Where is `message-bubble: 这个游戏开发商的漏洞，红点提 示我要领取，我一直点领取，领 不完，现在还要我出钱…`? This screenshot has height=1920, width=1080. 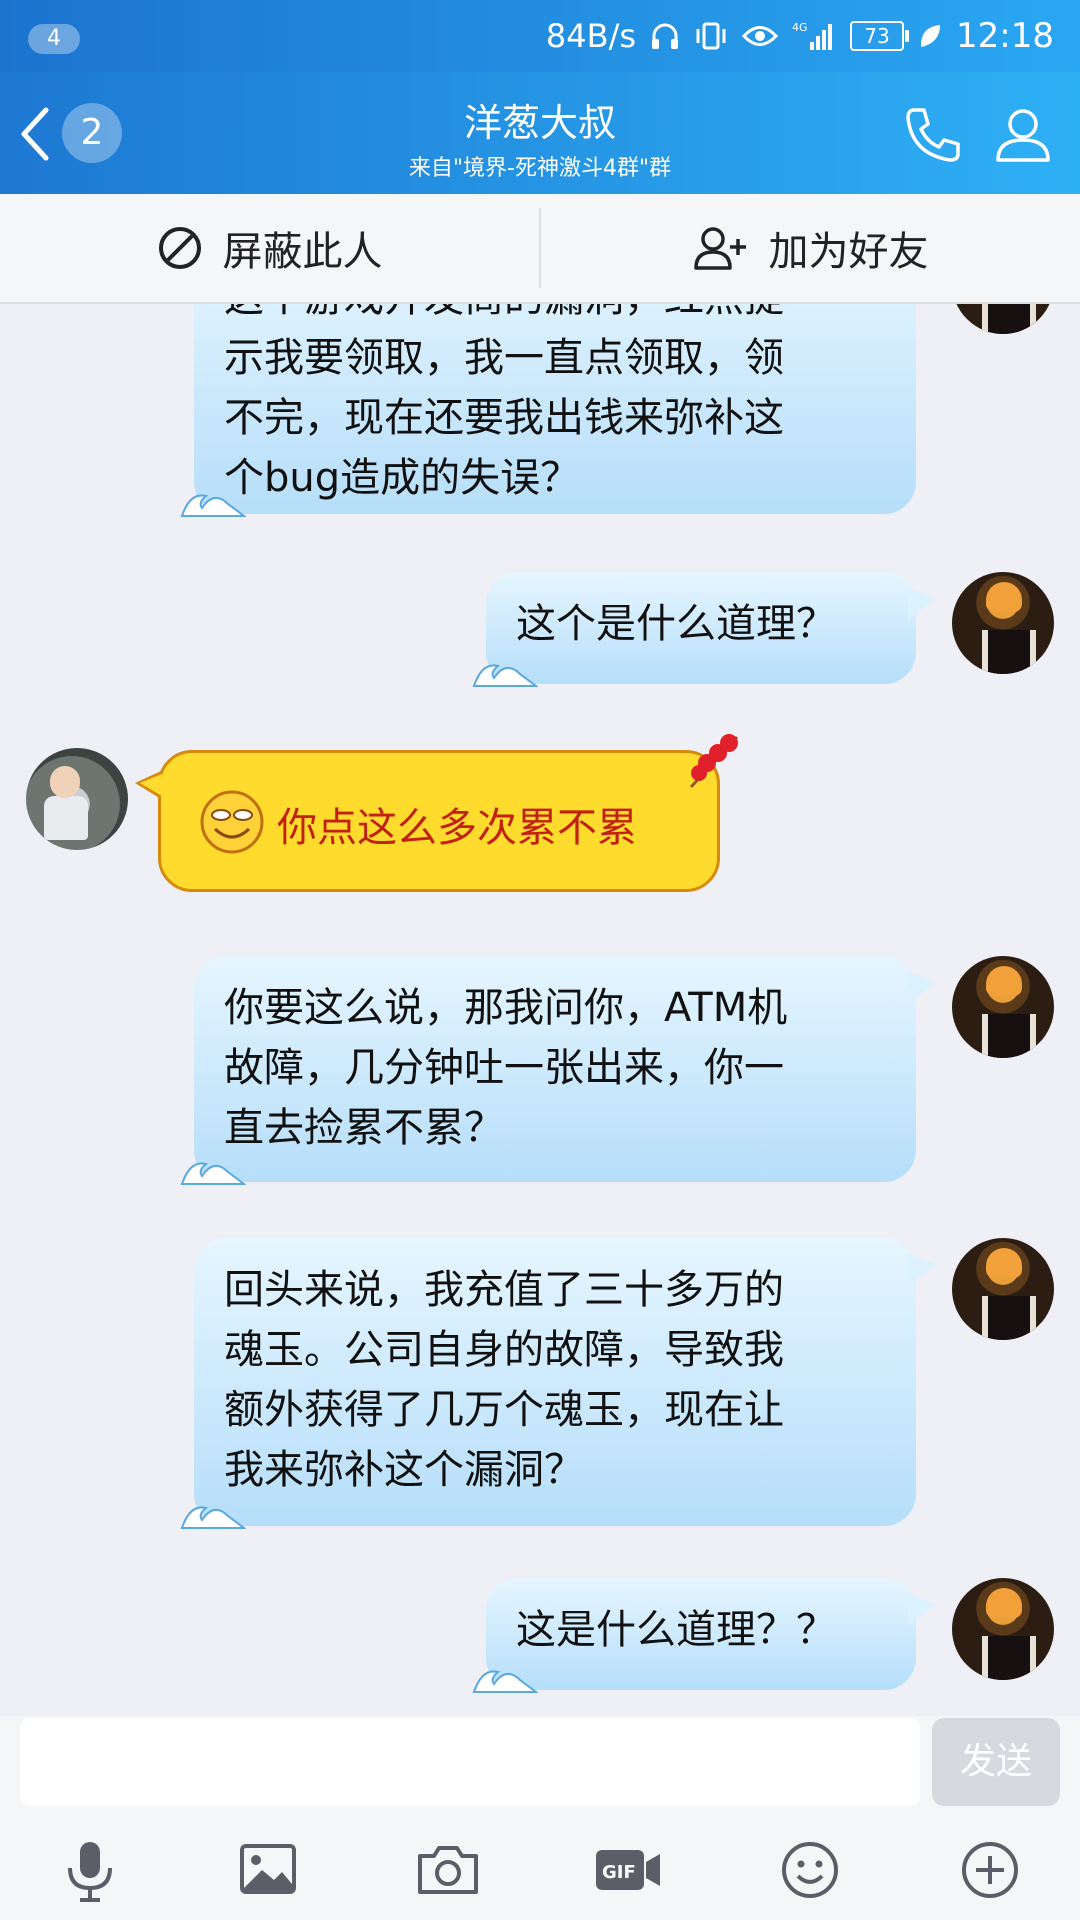
message-bubble: 这个游戏开发商的漏洞，红点提 示我要领取，我一直点领取，领 不完，现在还要我出钱… is located at coordinates (548, 410).